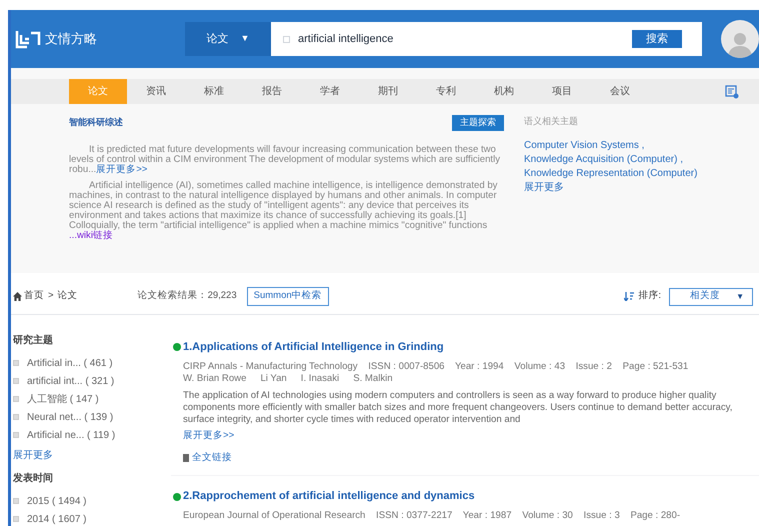  Describe the element at coordinates (92, 381) in the screenshot. I see `facet-item: artificial int... ( 321 )` at that location.